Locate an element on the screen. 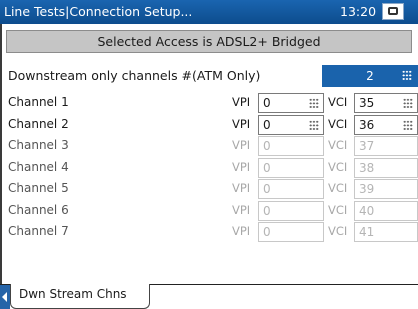 The image size is (418, 309). title-bar: Line Tests|Connection Setup... 13:20 is located at coordinates (209, 12).